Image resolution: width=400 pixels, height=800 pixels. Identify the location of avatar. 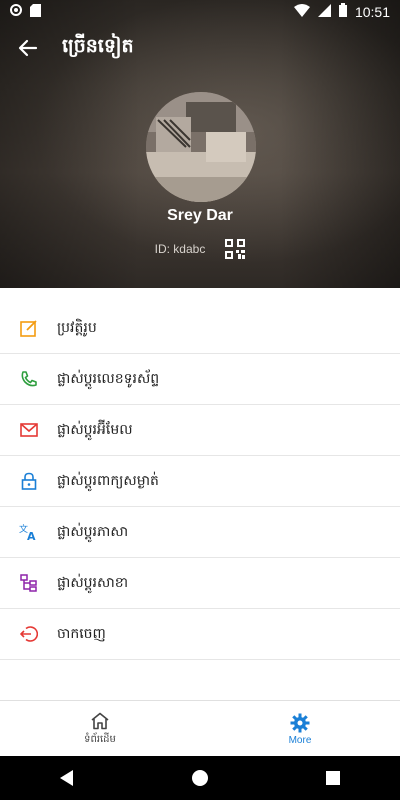
(201, 147).